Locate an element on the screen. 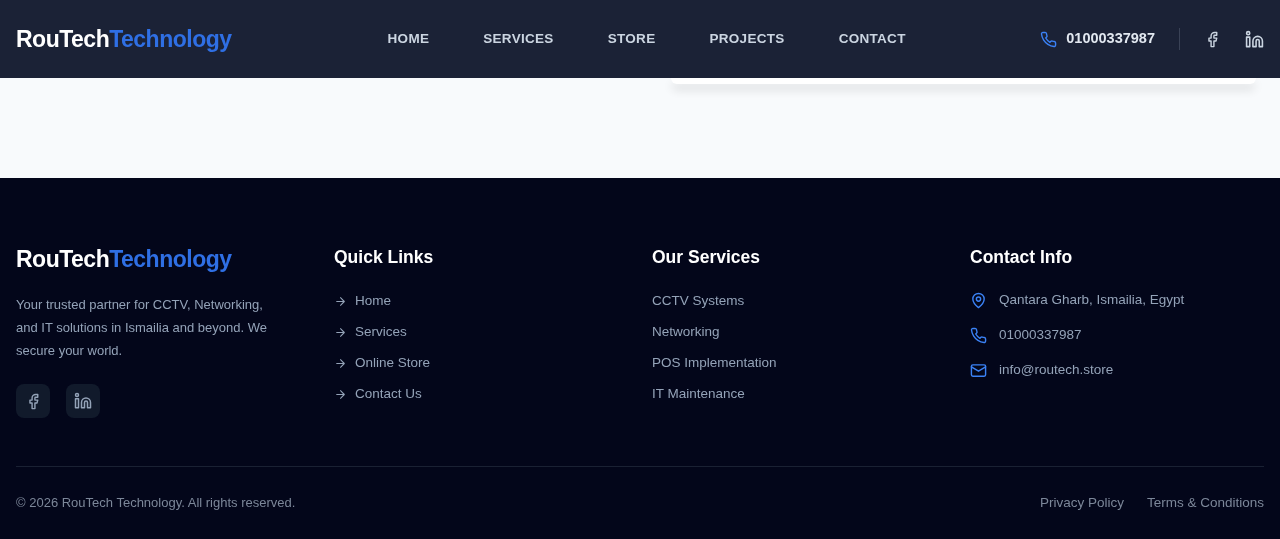 This screenshot has height=539, width=1280. footer-link: POS Implementation is located at coordinates (714, 363).